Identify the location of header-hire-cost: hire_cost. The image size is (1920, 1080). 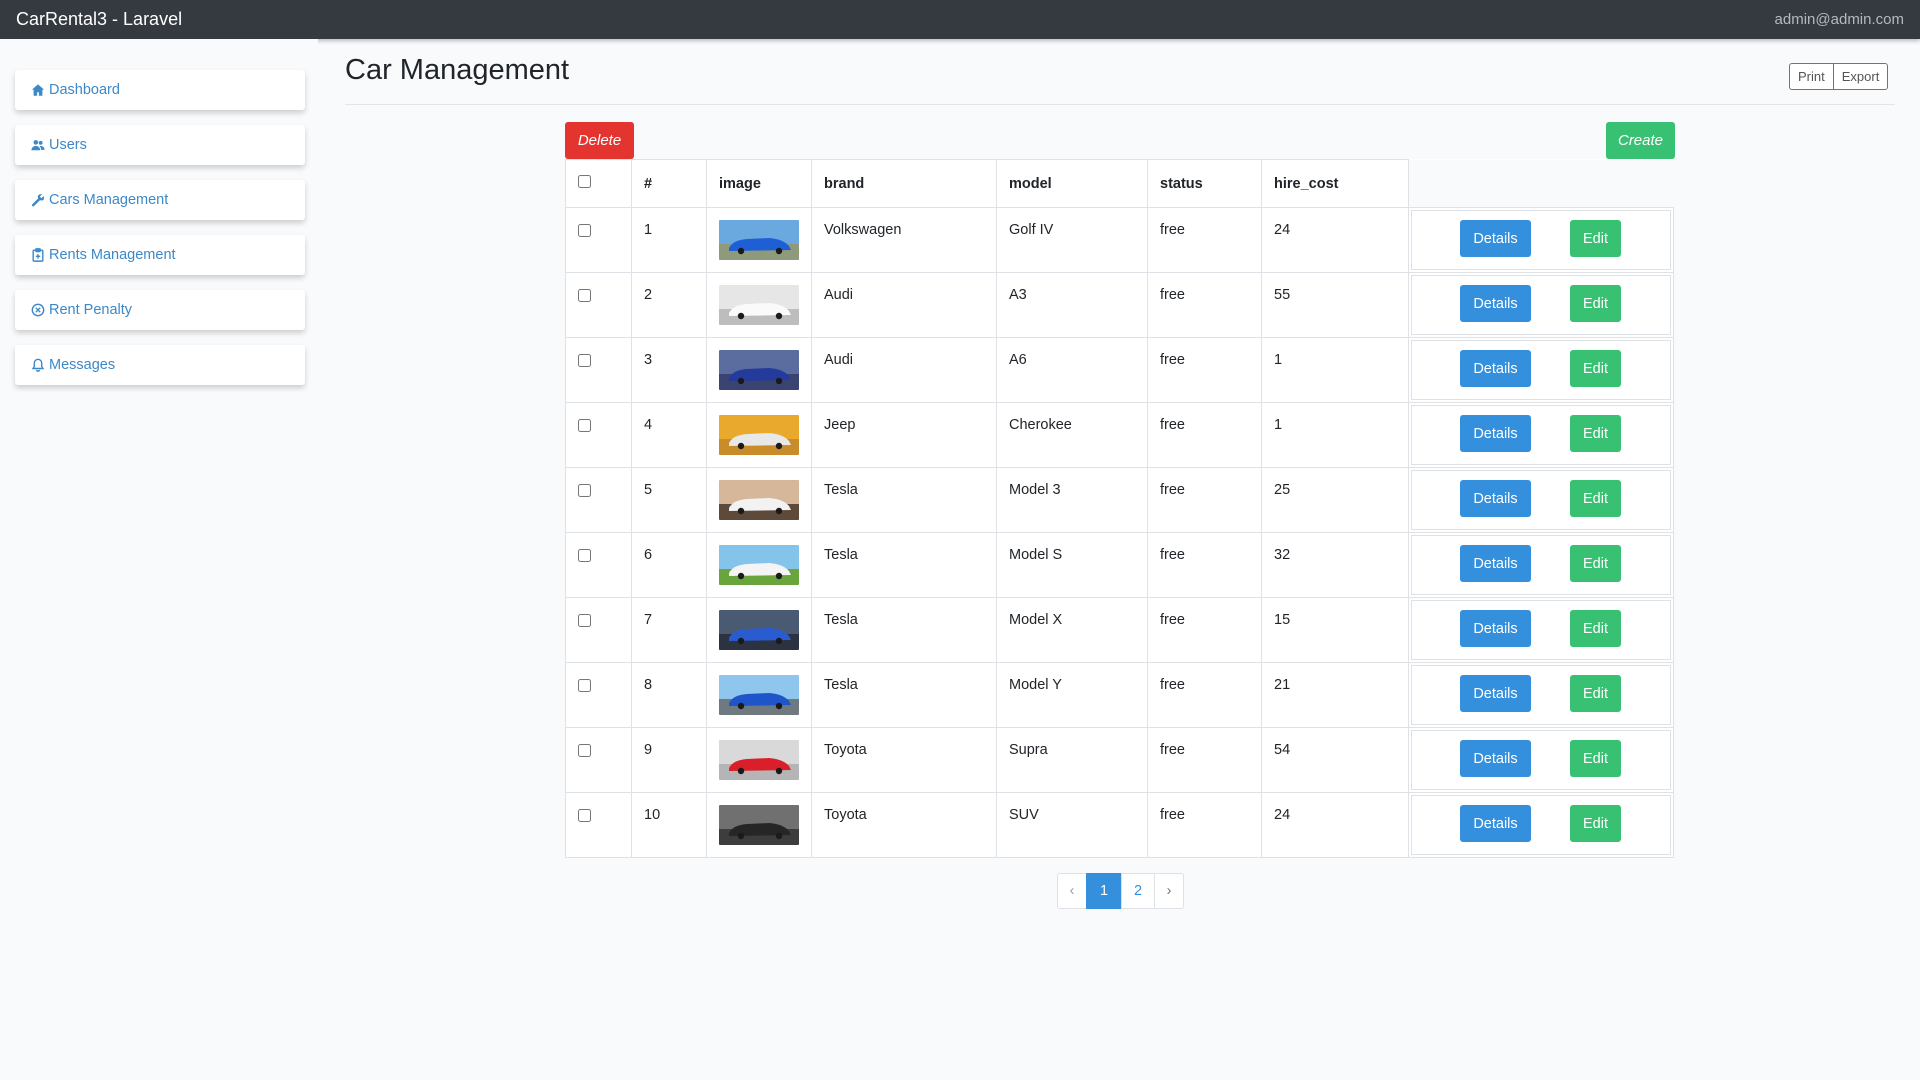
(1335, 183).